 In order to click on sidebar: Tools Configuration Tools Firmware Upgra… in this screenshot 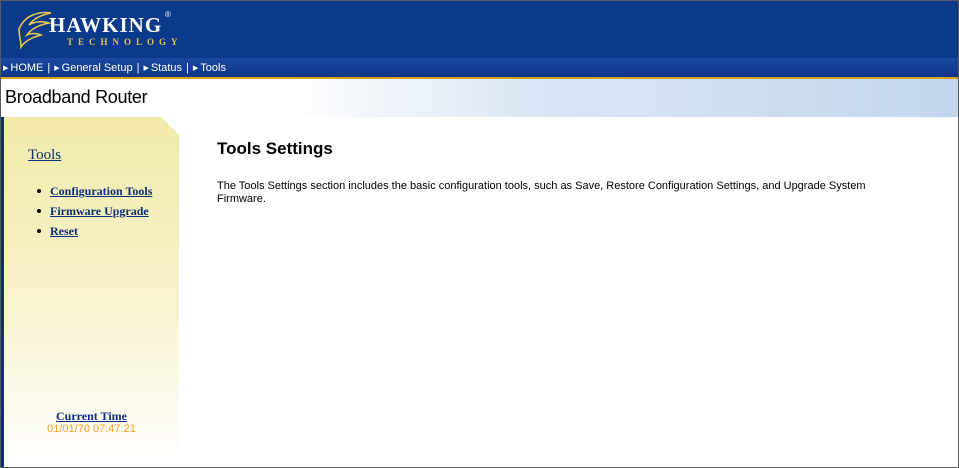, I will do `click(90, 292)`.